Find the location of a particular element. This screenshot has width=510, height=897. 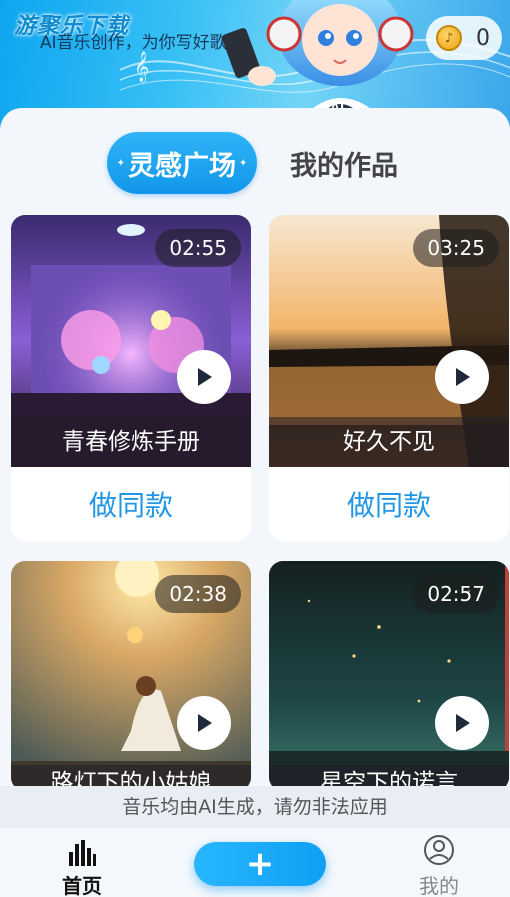

nav-home-label: 首页 is located at coordinates (82, 885).